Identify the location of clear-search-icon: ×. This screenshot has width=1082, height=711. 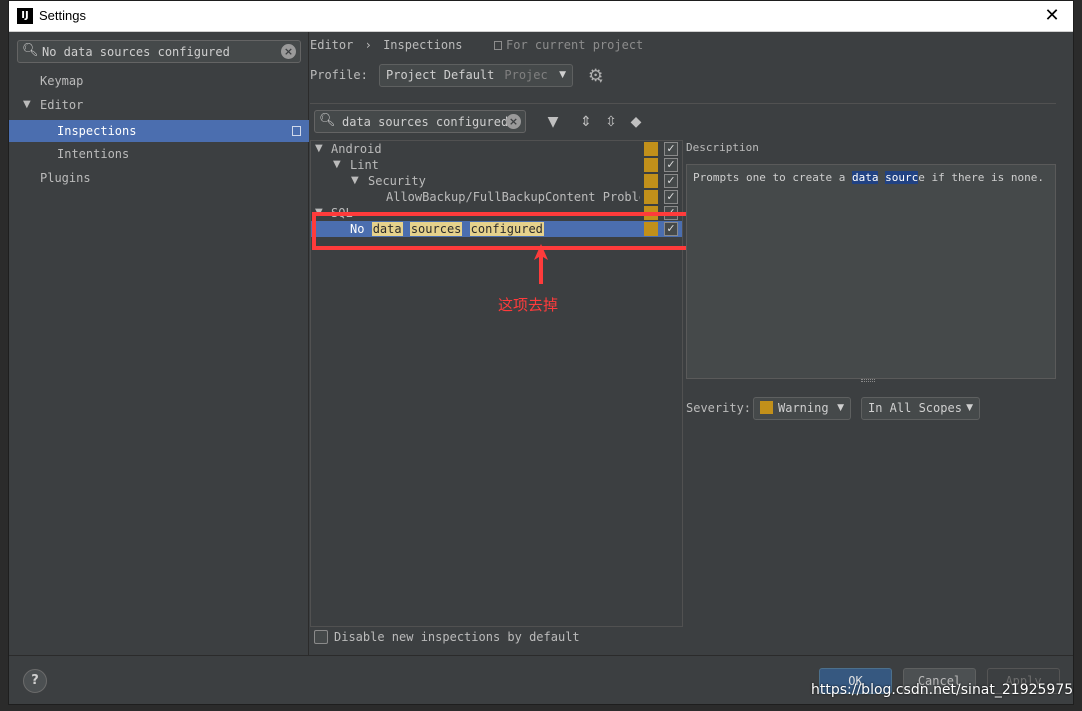
(288, 51).